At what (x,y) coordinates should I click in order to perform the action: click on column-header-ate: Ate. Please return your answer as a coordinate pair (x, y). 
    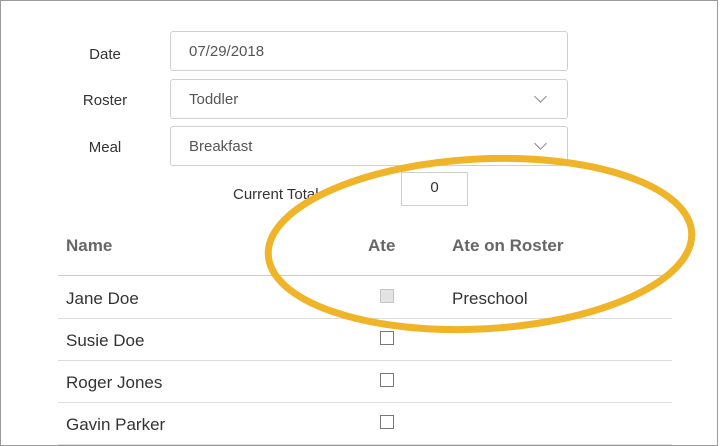
    Looking at the image, I should click on (382, 245).